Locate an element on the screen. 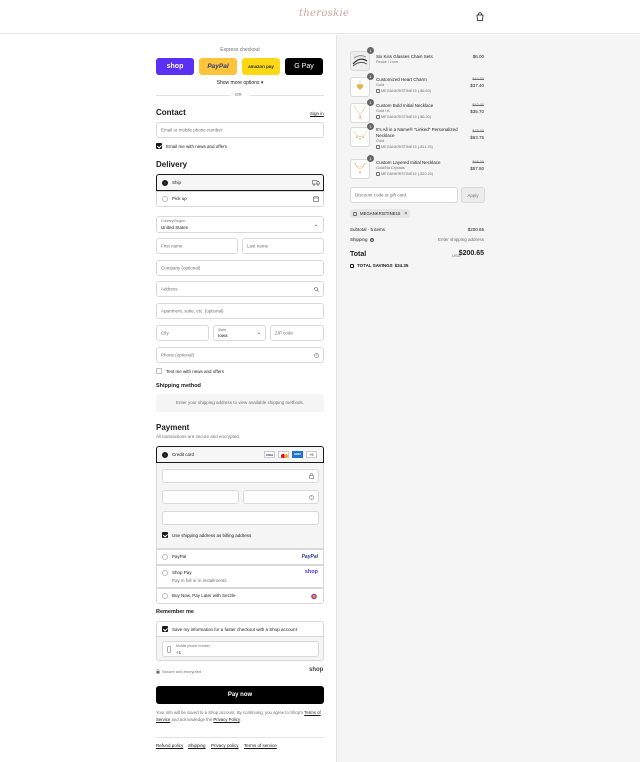 The width and height of the screenshot is (640, 762). paypal-option: PayPal PayPal is located at coordinates (240, 557).